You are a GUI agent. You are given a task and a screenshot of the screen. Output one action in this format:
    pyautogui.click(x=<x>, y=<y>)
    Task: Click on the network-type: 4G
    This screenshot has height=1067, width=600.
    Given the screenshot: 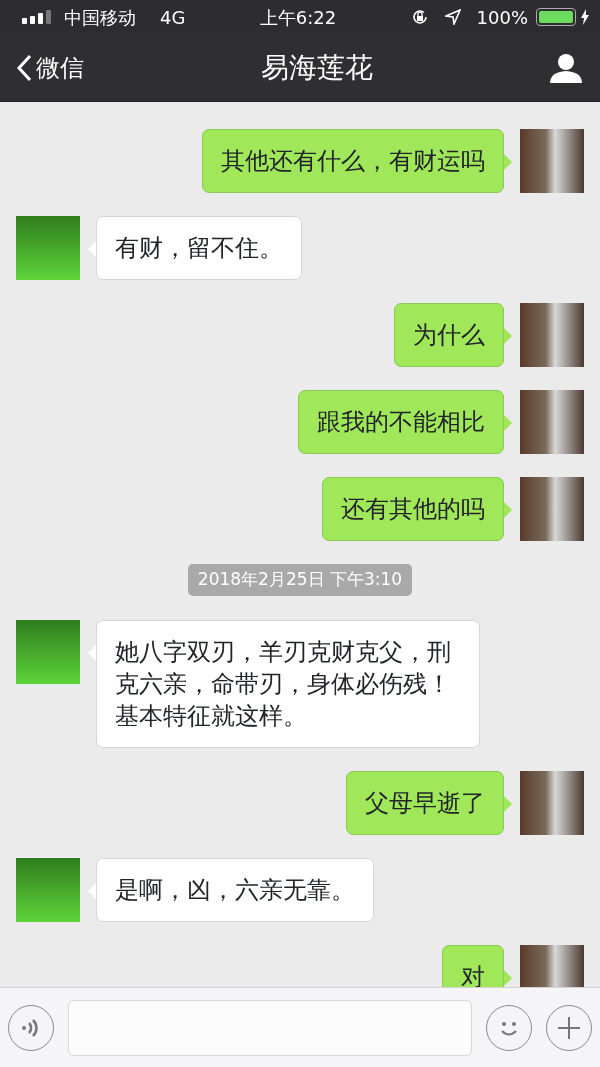 What is the action you would take?
    pyautogui.click(x=173, y=17)
    